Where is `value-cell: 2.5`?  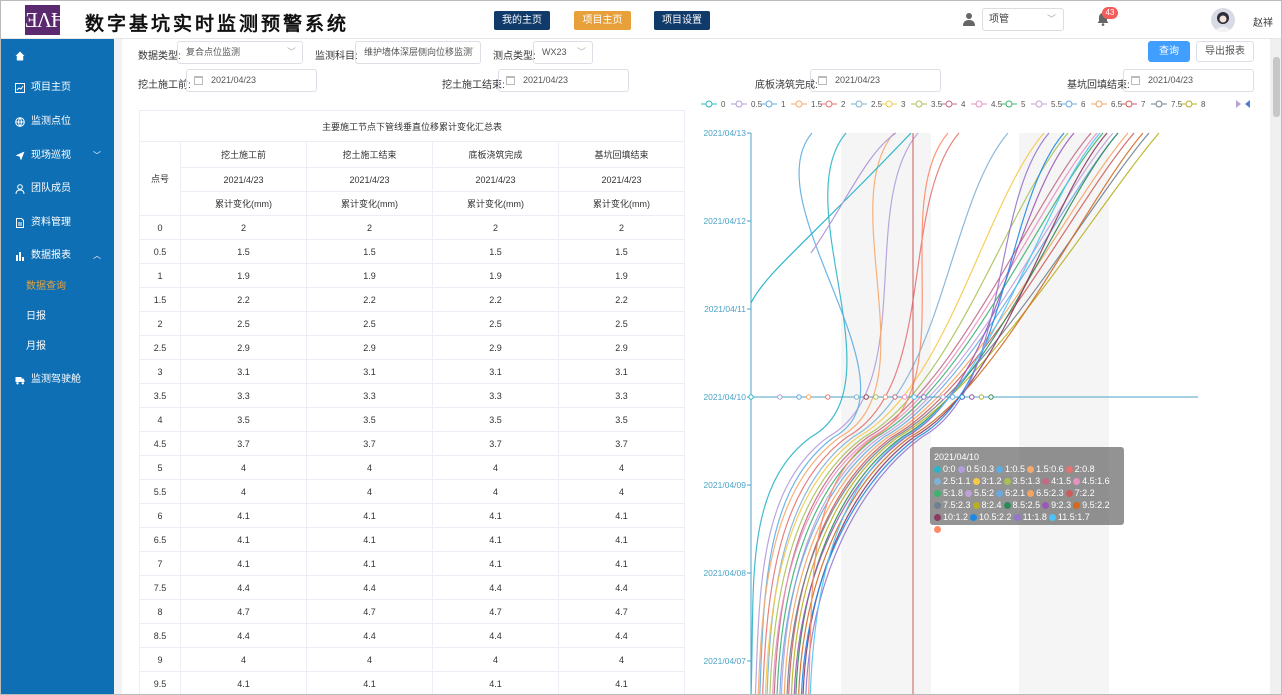
value-cell: 2.5 is located at coordinates (369, 323).